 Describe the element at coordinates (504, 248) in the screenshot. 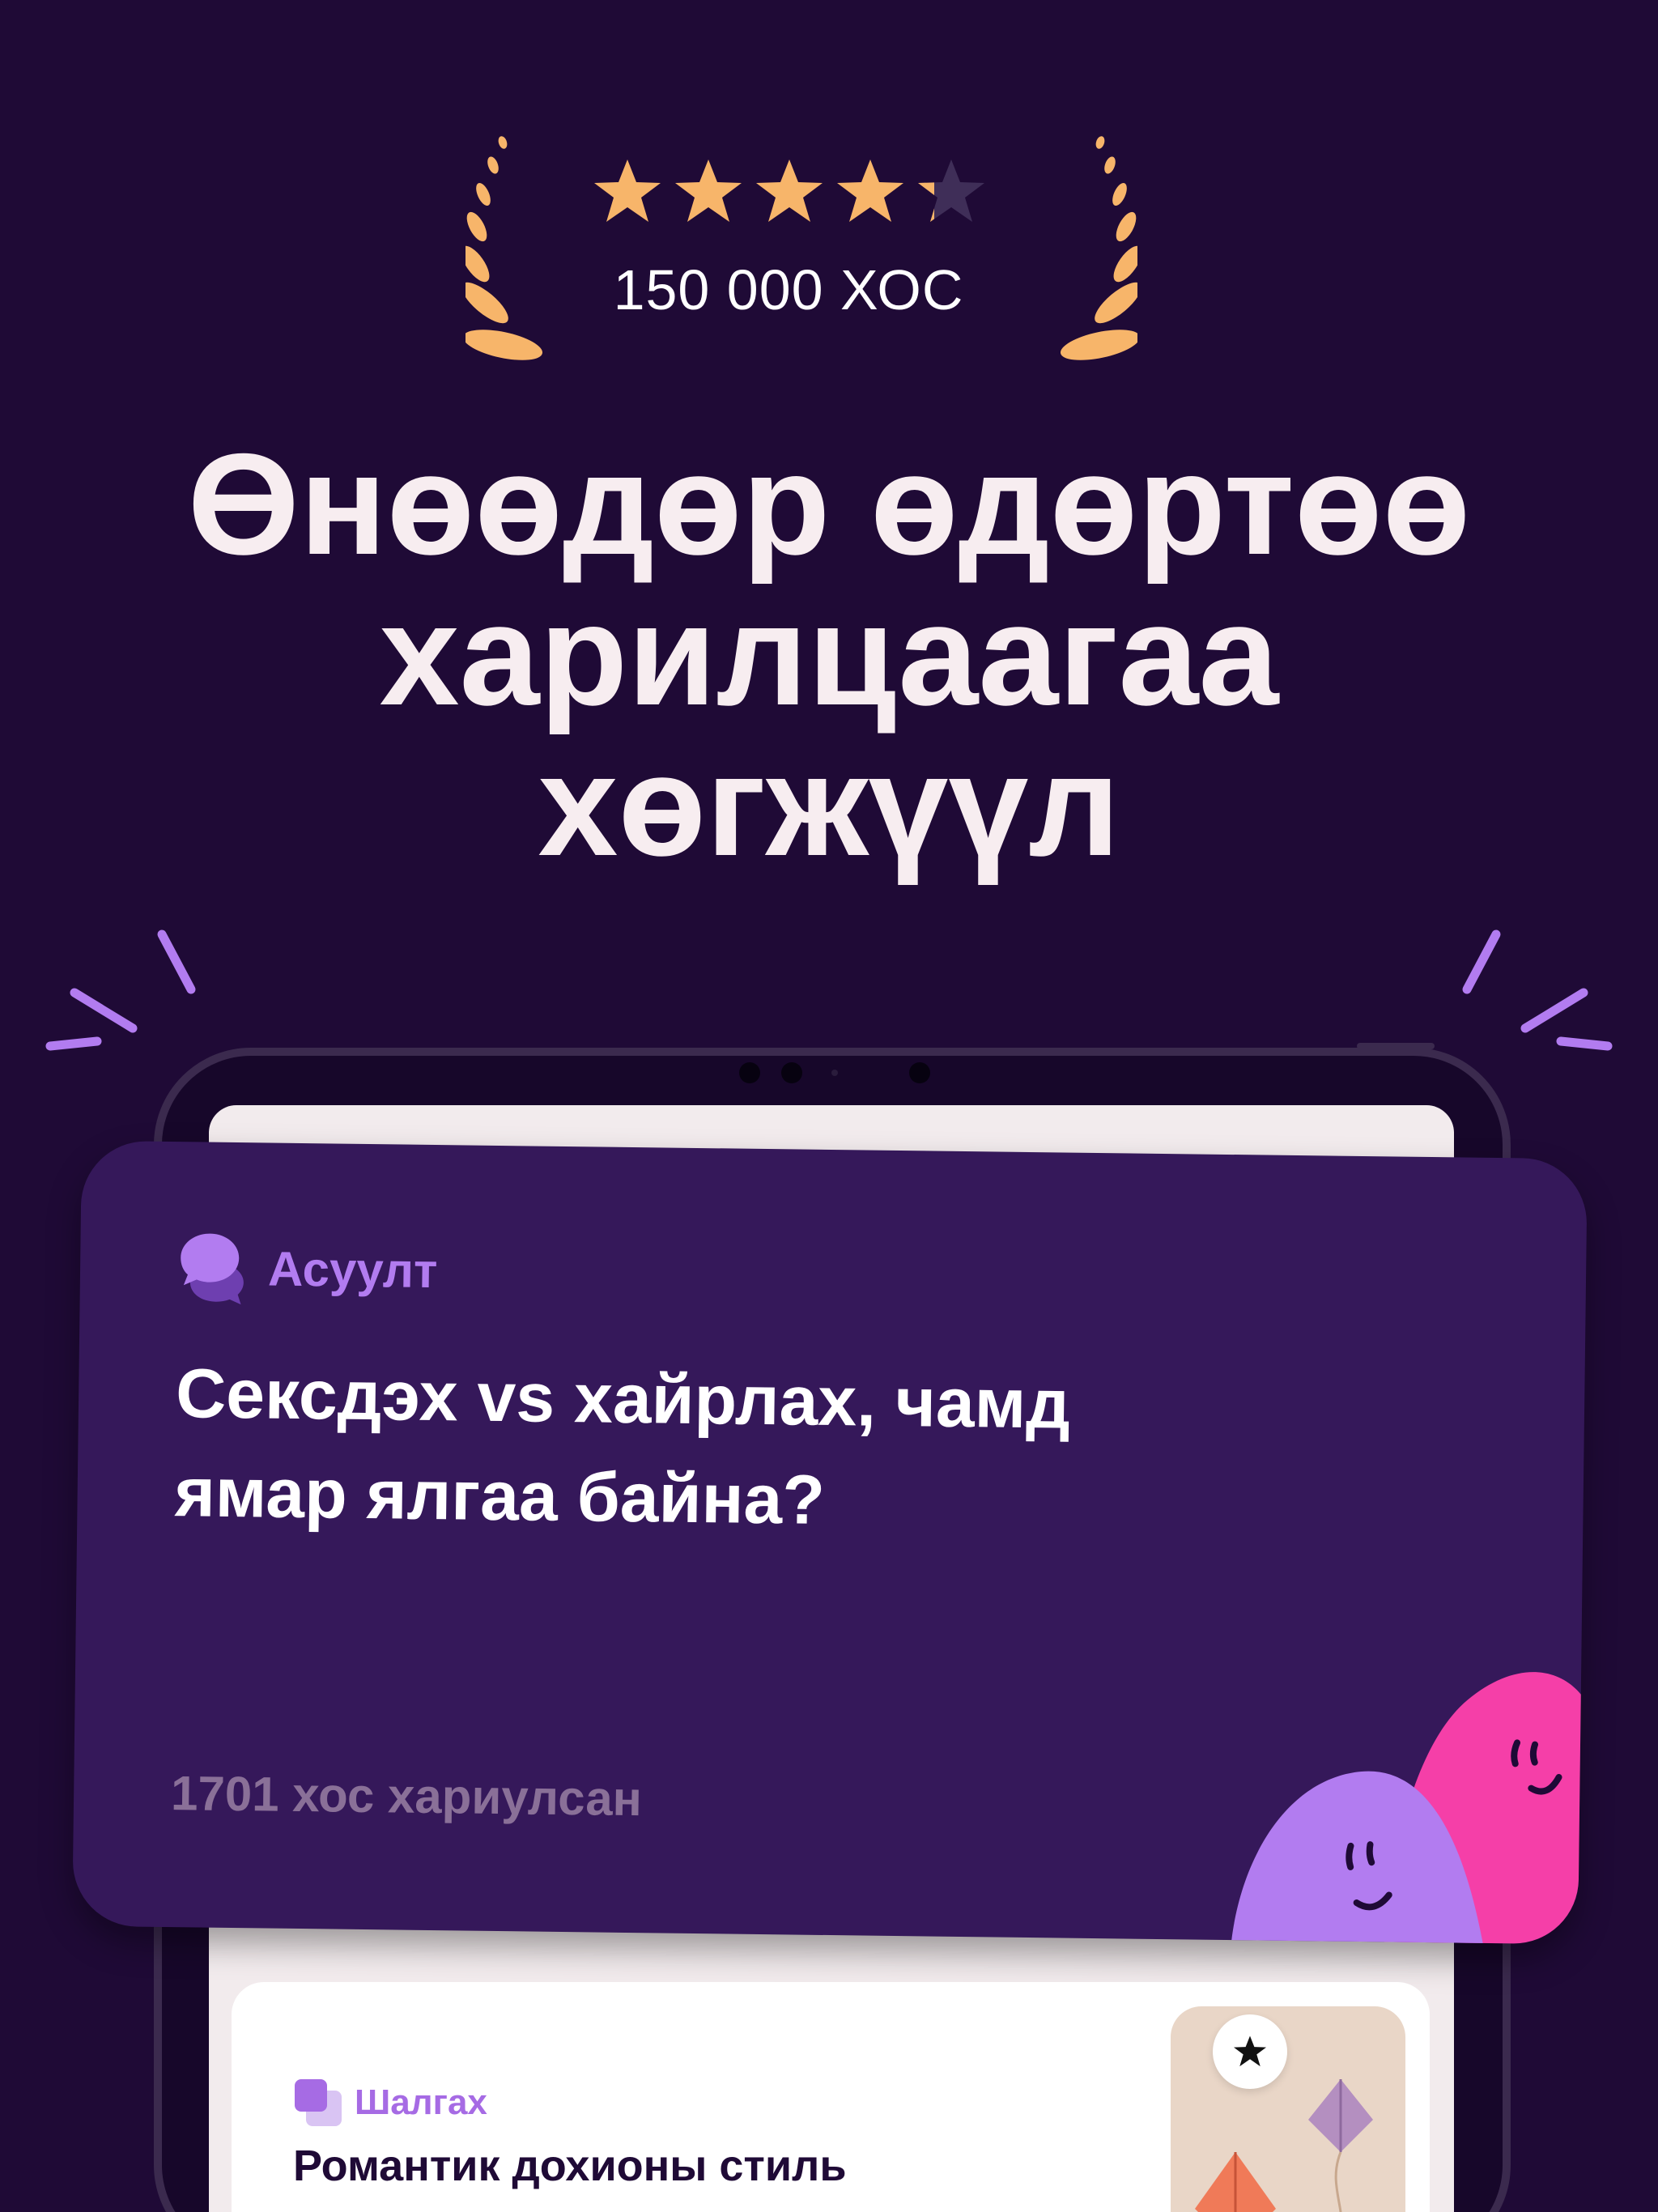

I see `laurel-left-icon` at that location.